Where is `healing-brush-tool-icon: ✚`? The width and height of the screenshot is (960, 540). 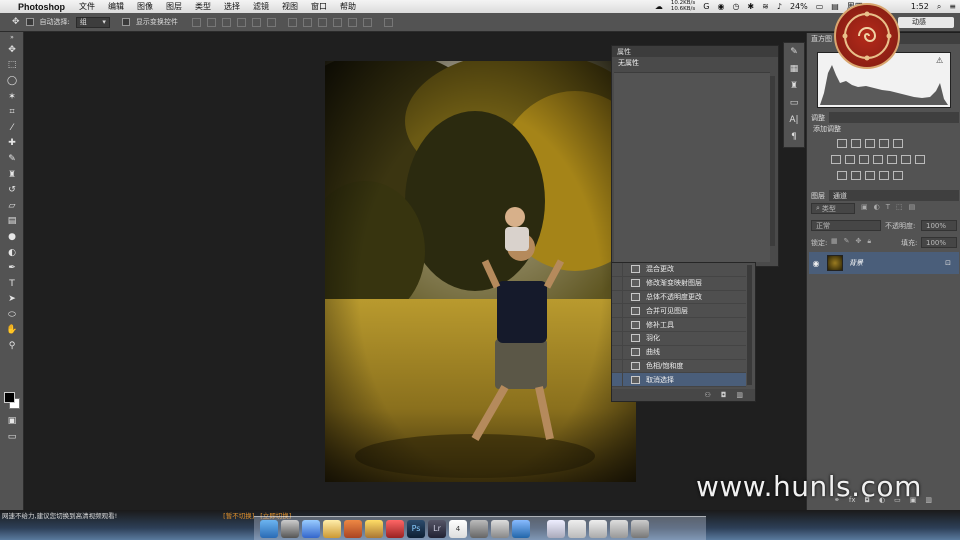
healing-brush-tool-icon: ✚ is located at coordinates (12, 144).